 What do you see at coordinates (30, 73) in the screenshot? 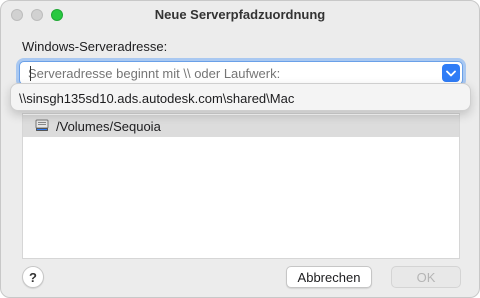
I see `text-cursor` at bounding box center [30, 73].